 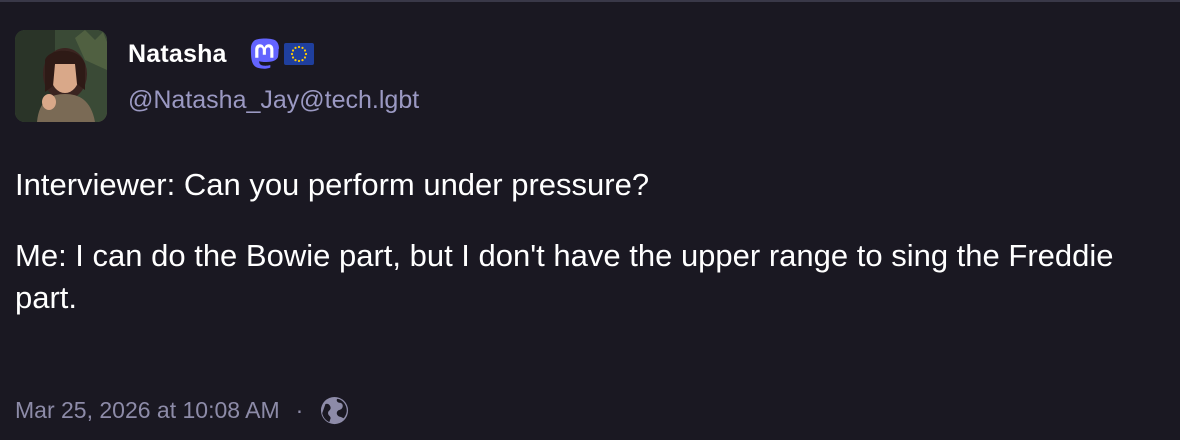 I want to click on post-footer: Mar 25, 2026 at 10:08 AM ·, so click(x=182, y=410).